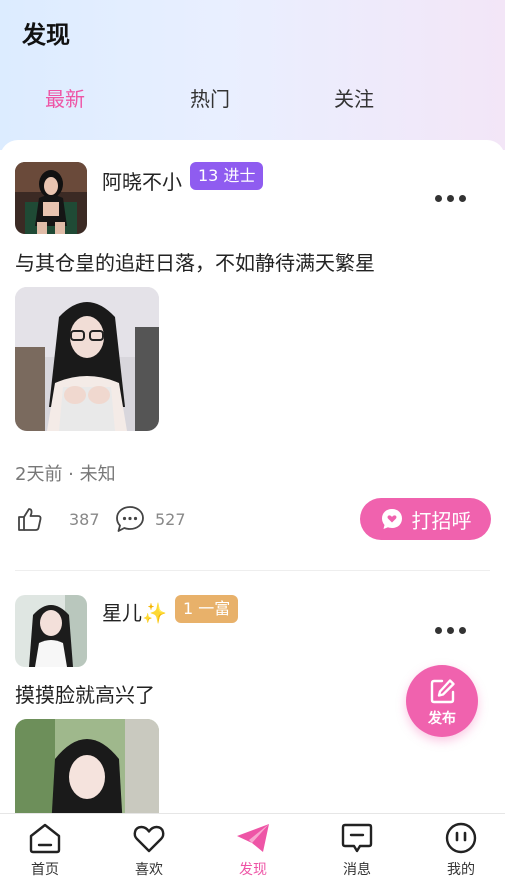 This screenshot has height=879, width=505. I want to click on thumbs-up-icon, so click(30, 519).